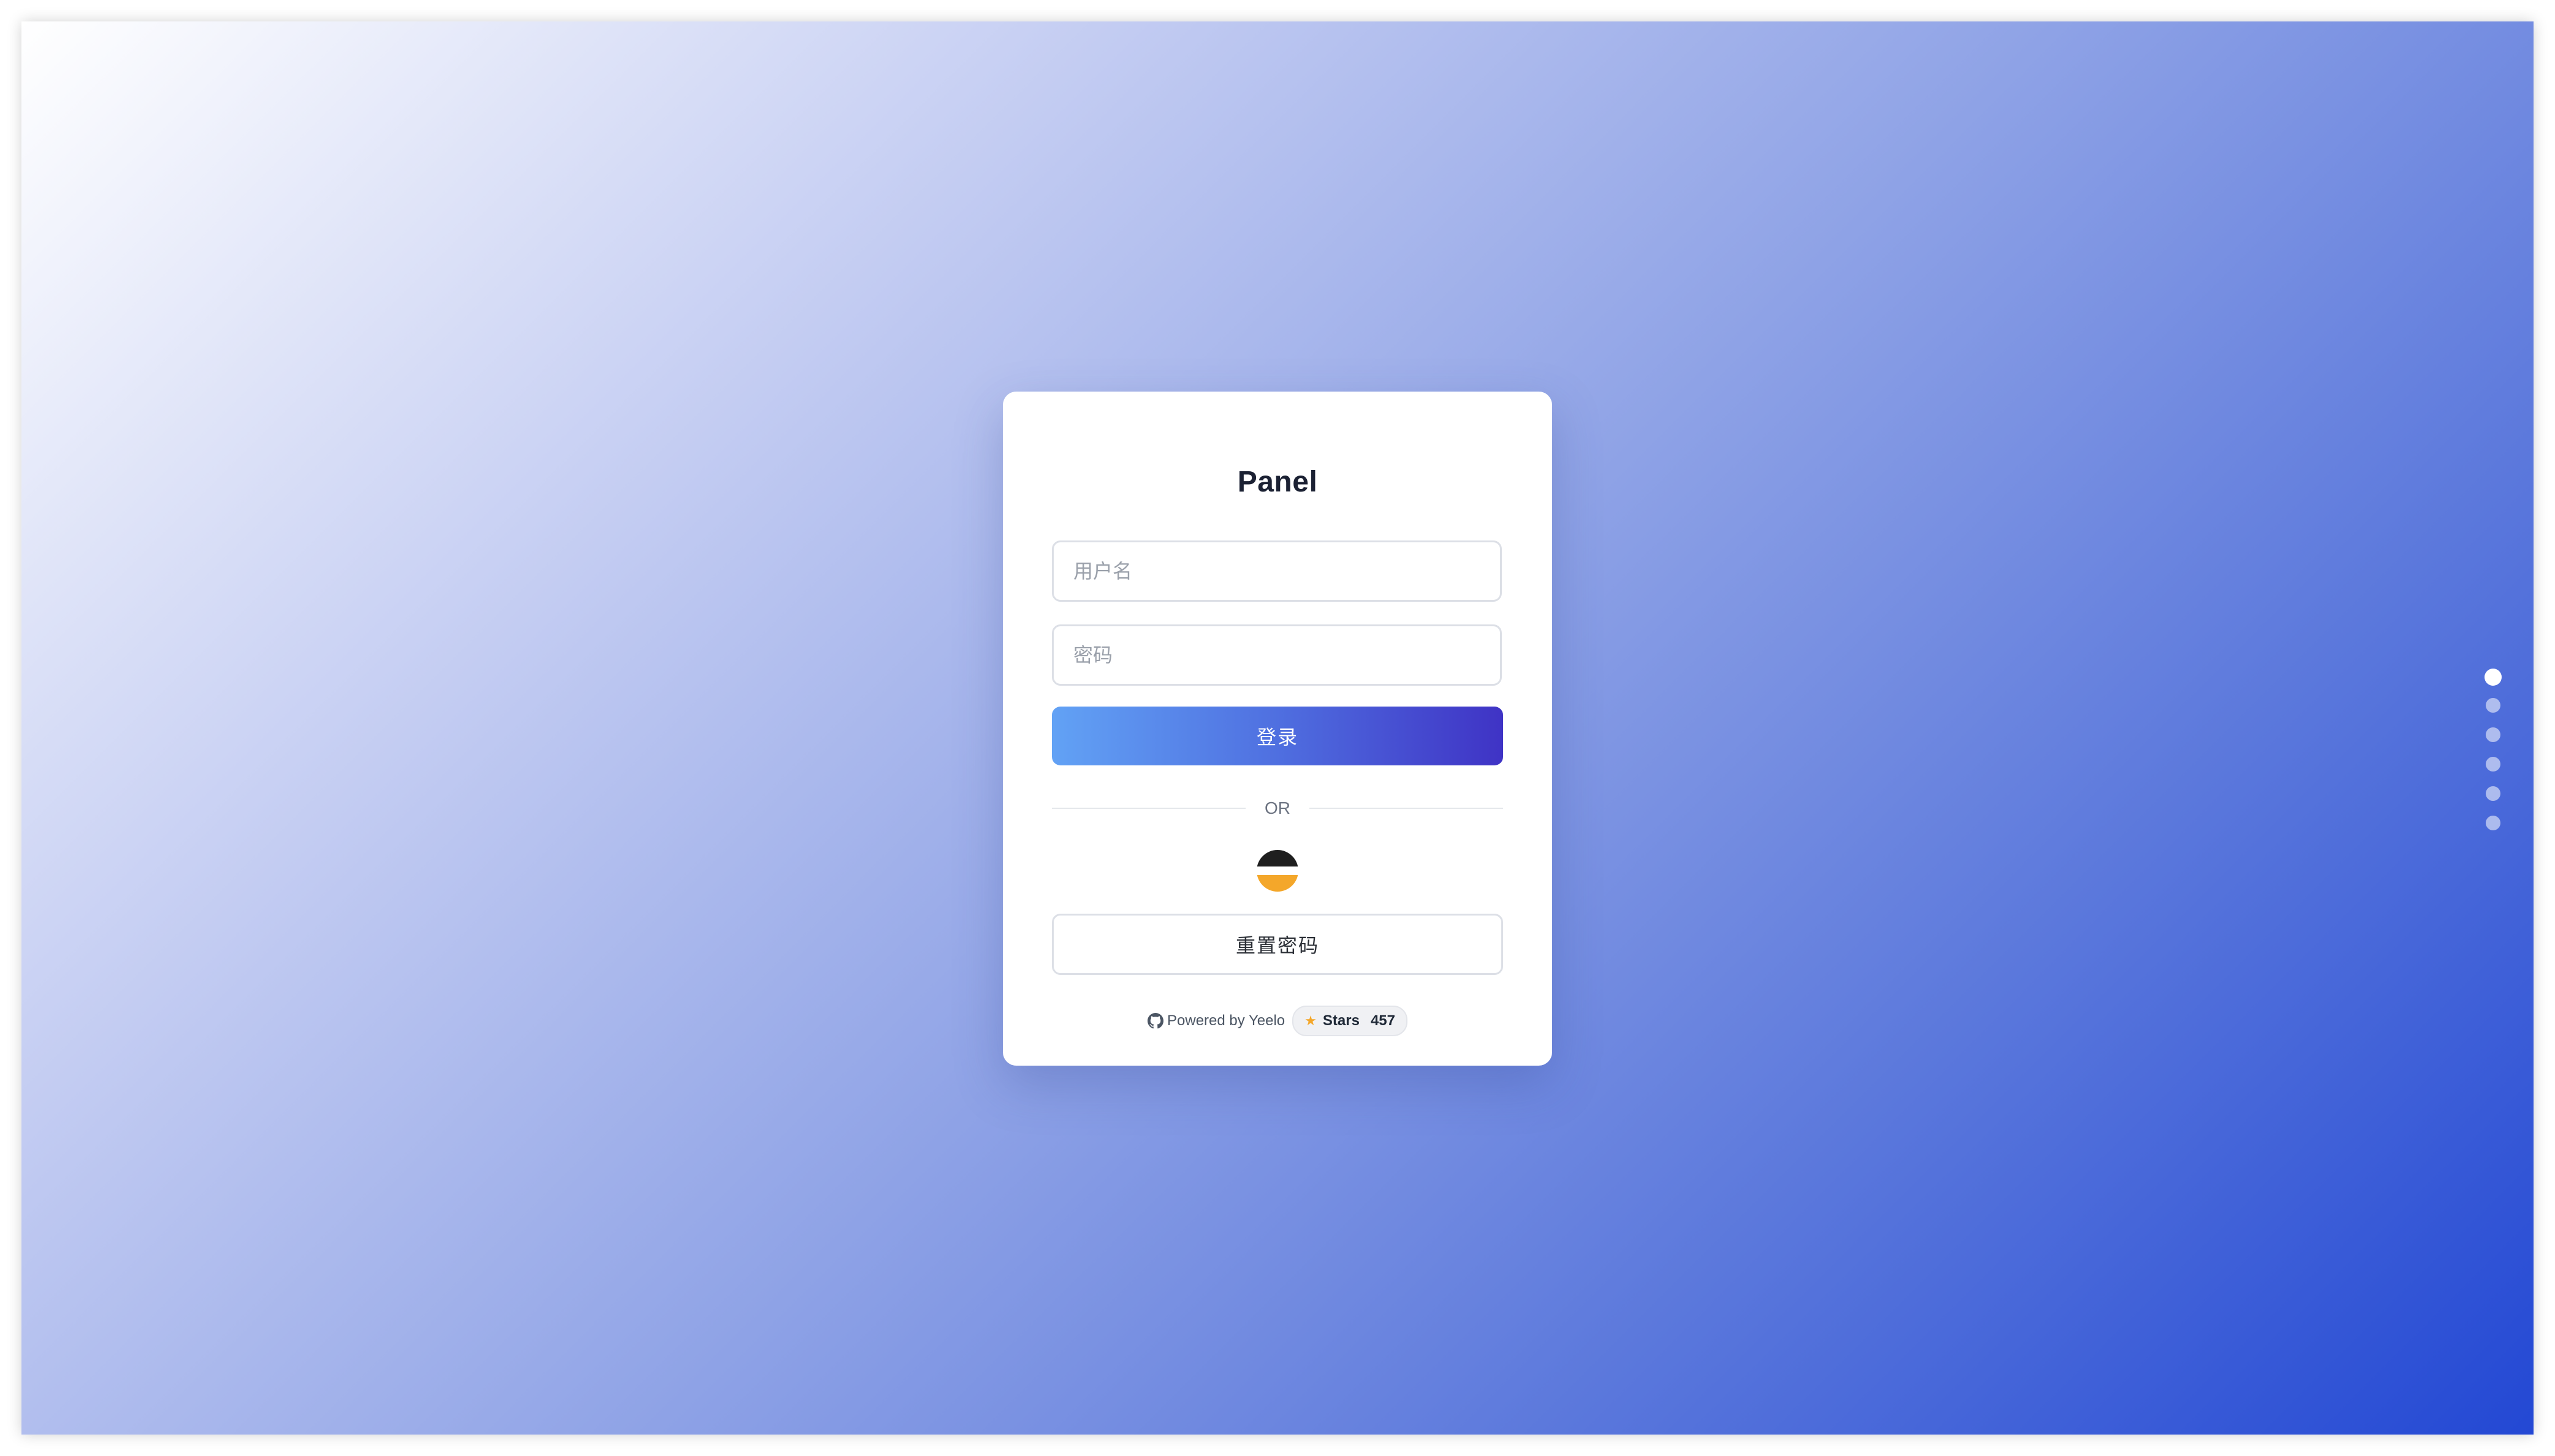  I want to click on github-icon, so click(1155, 1021).